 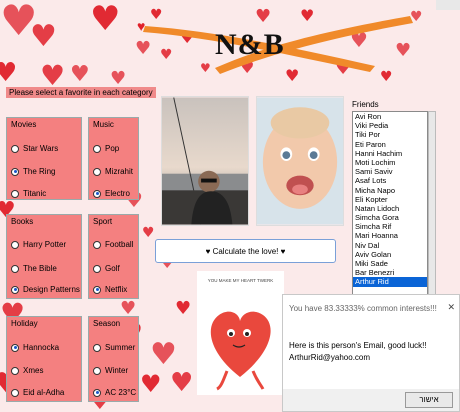 I want to click on radio-the-ring: The Ring, so click(x=33, y=171).